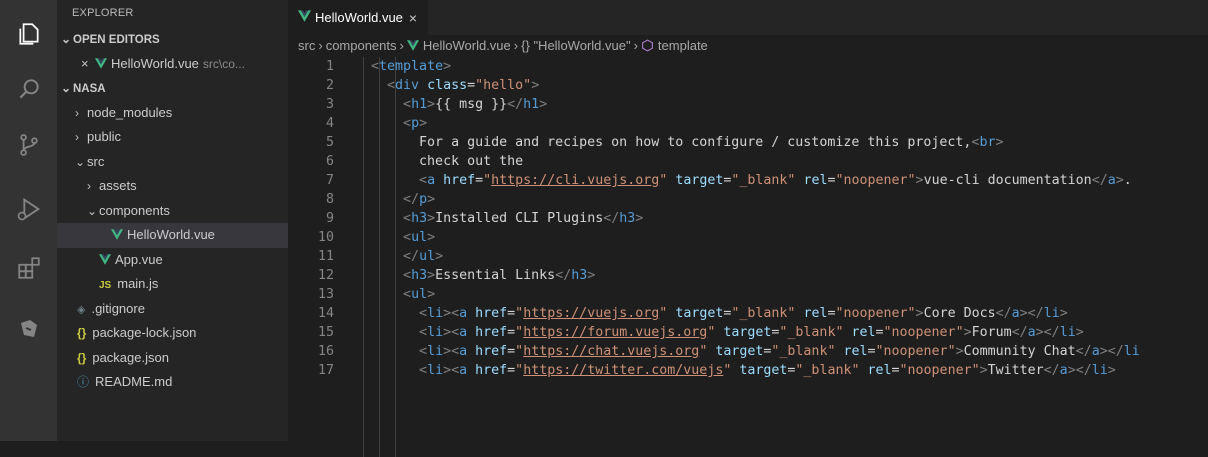 This screenshot has height=457, width=1208. What do you see at coordinates (325, 294) in the screenshot?
I see `line-number: 13` at bounding box center [325, 294].